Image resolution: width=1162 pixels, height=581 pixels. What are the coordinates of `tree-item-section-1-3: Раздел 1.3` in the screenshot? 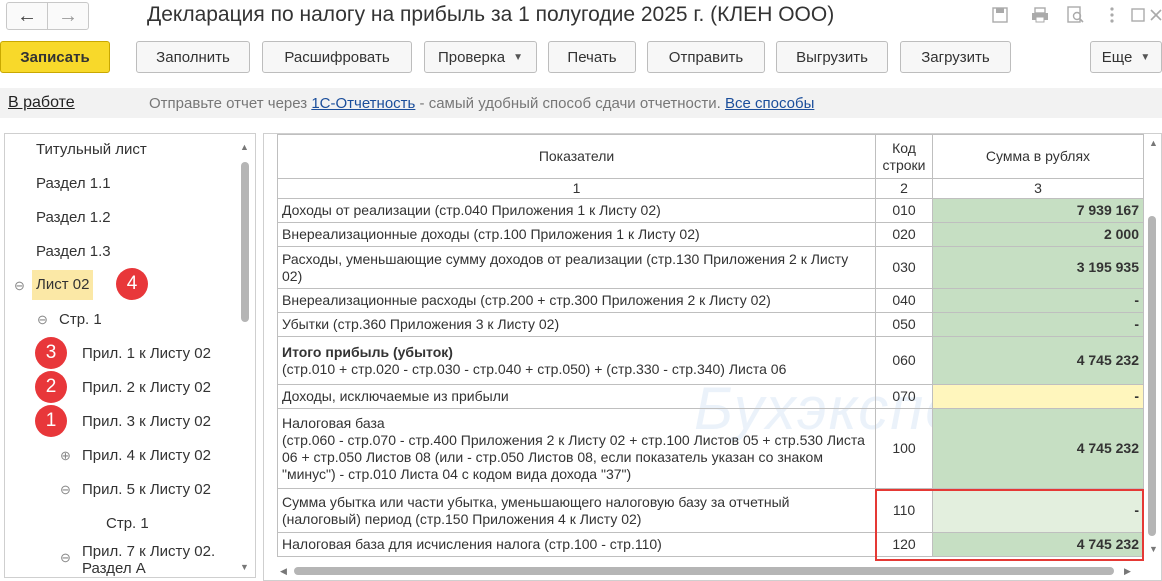 It's located at (73, 252).